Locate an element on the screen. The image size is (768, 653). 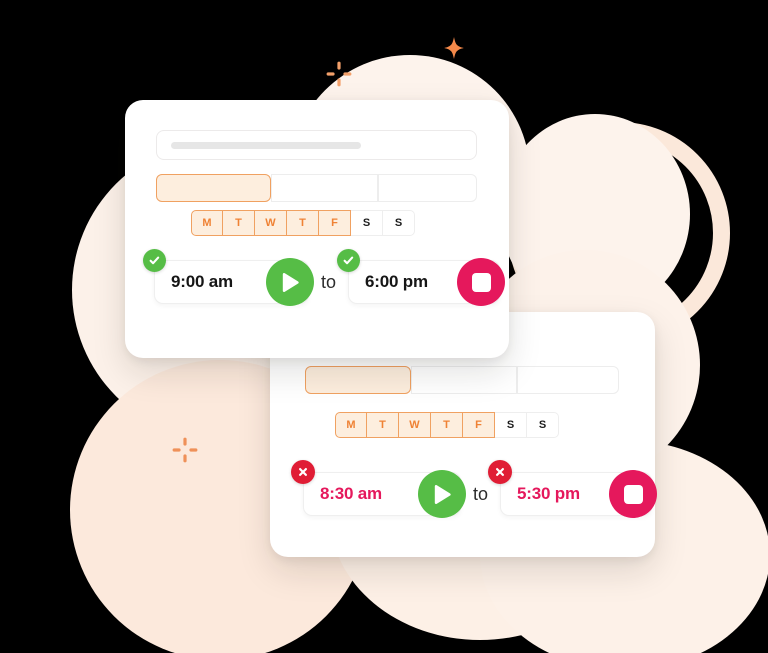
start-time-close-icon is located at coordinates (303, 472).